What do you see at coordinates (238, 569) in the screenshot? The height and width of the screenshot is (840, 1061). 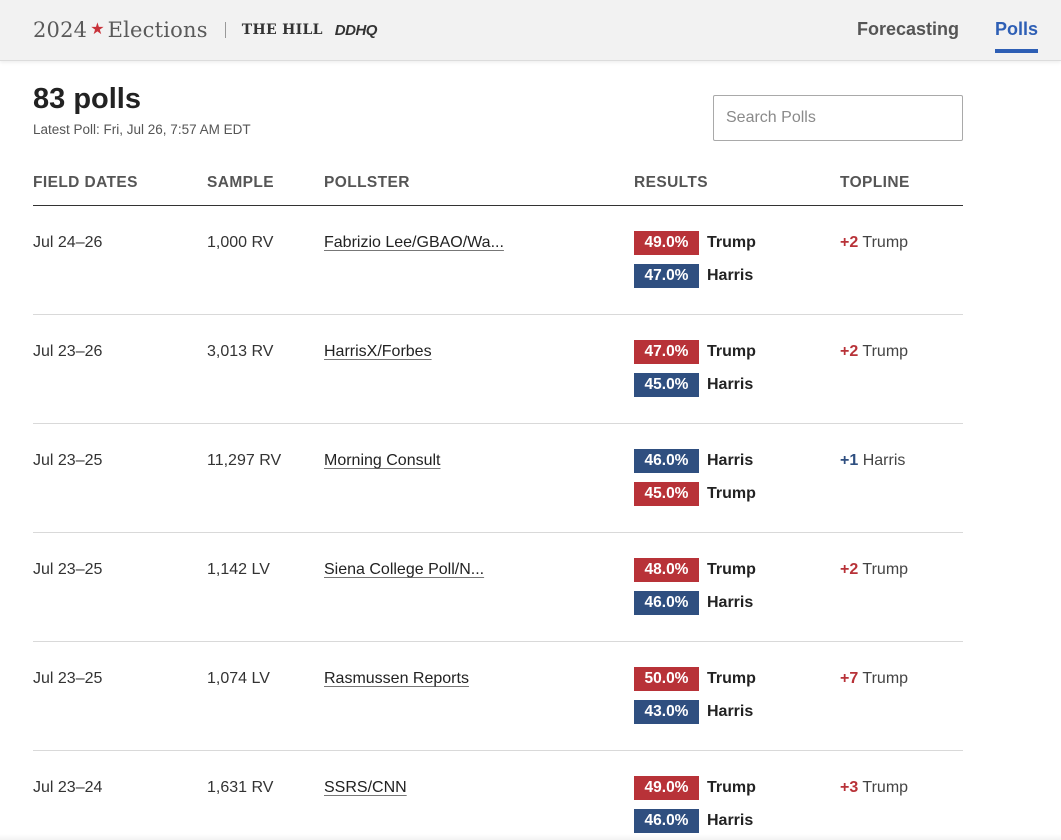 I see `sample-size: 1,142 LV` at bounding box center [238, 569].